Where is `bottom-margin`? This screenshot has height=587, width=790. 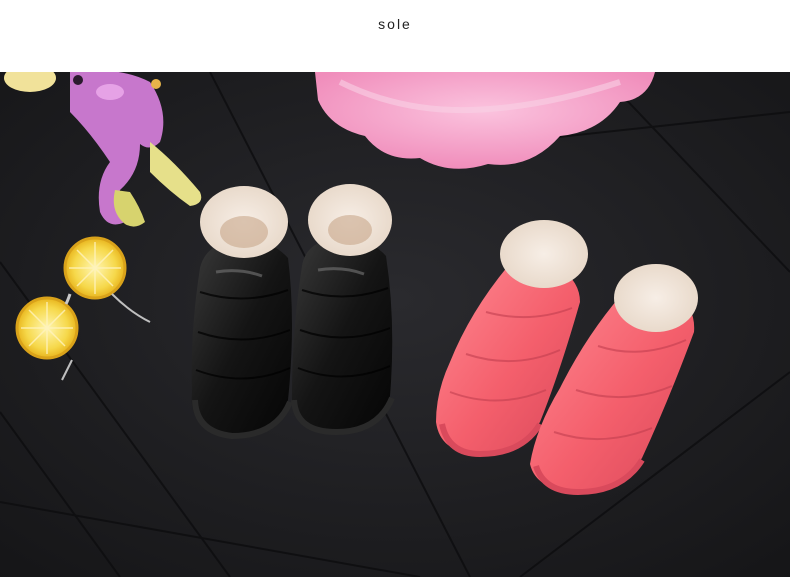
bottom-margin is located at coordinates (395, 582).